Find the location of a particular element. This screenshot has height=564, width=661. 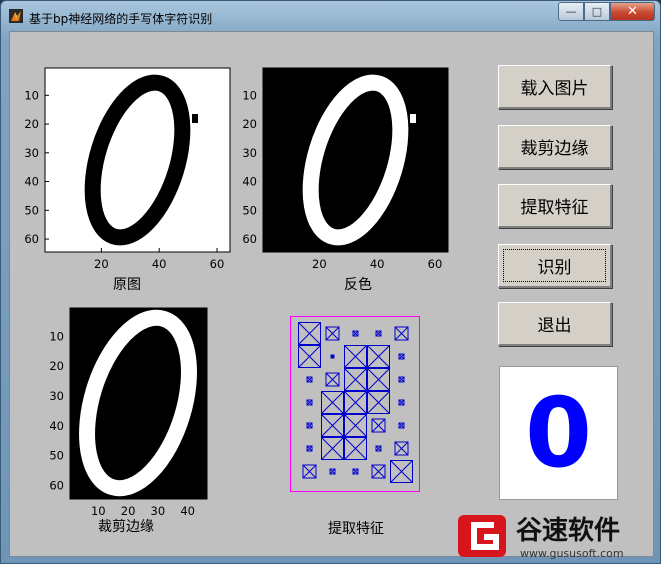

cropped-ytick-label: 40 is located at coordinates (56, 426).